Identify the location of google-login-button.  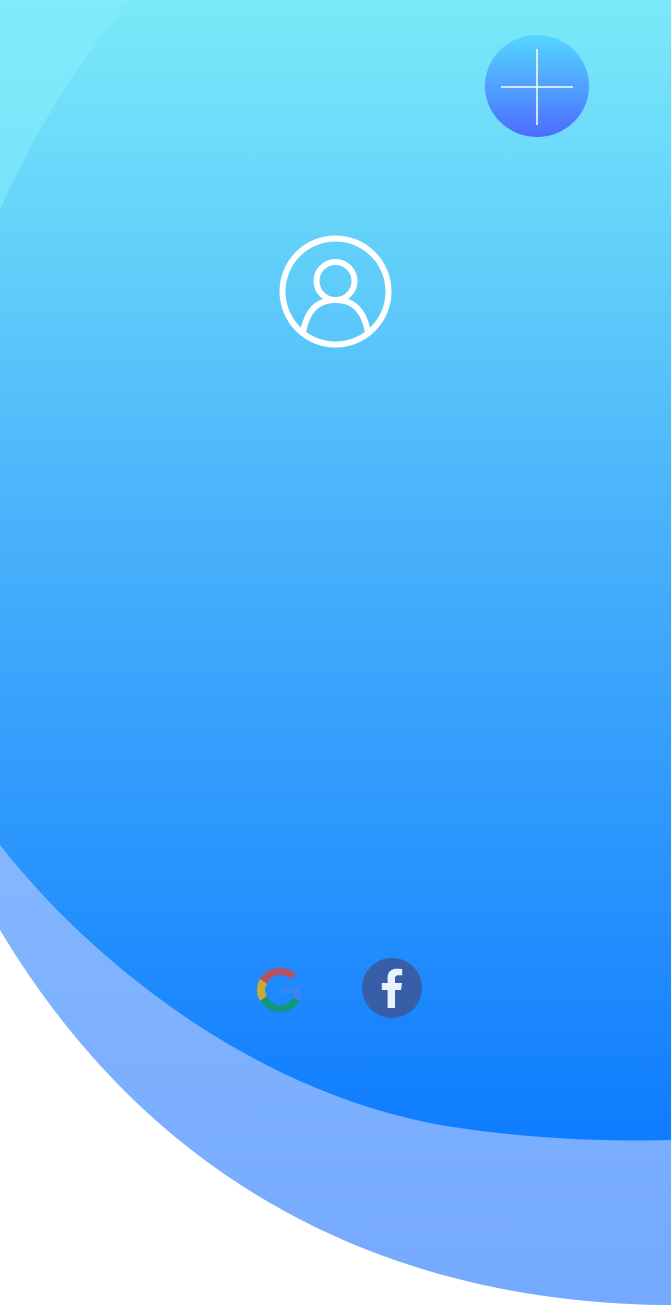
(280, 990).